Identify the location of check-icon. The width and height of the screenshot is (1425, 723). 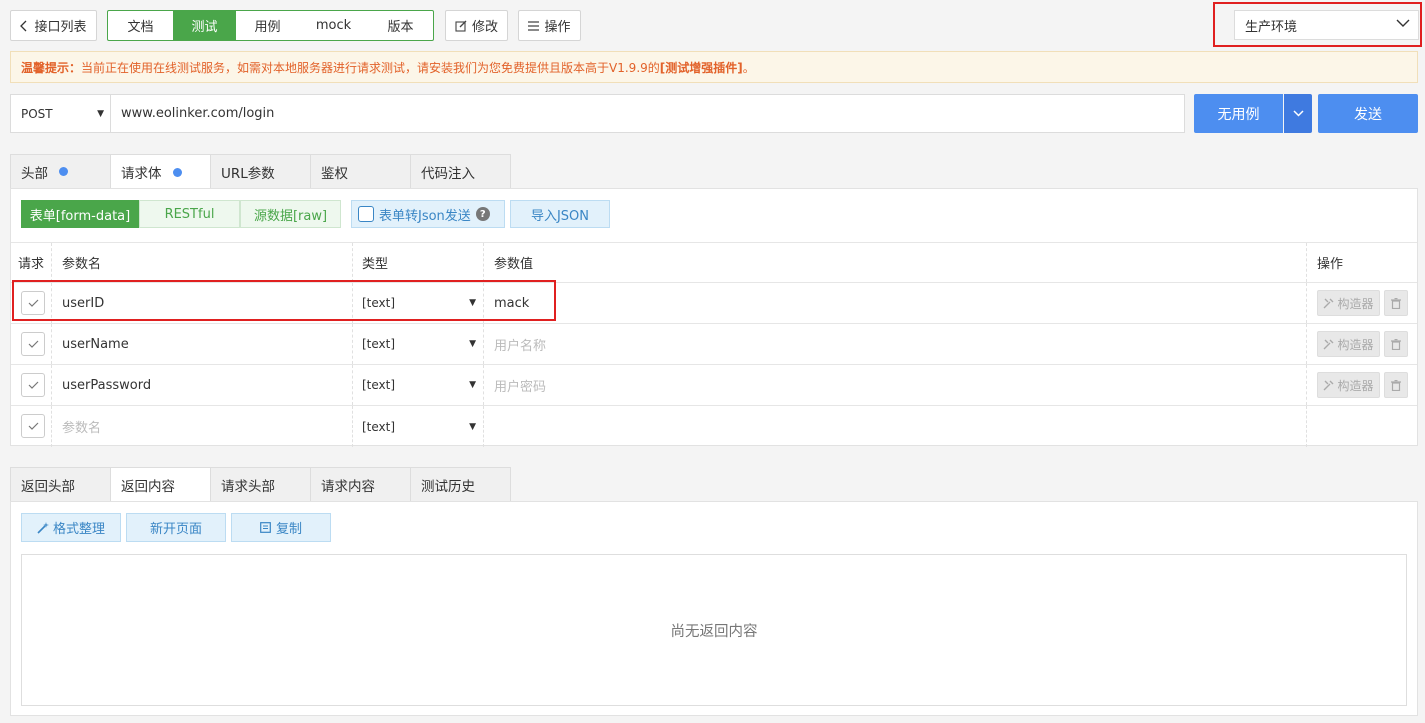
(33, 344).